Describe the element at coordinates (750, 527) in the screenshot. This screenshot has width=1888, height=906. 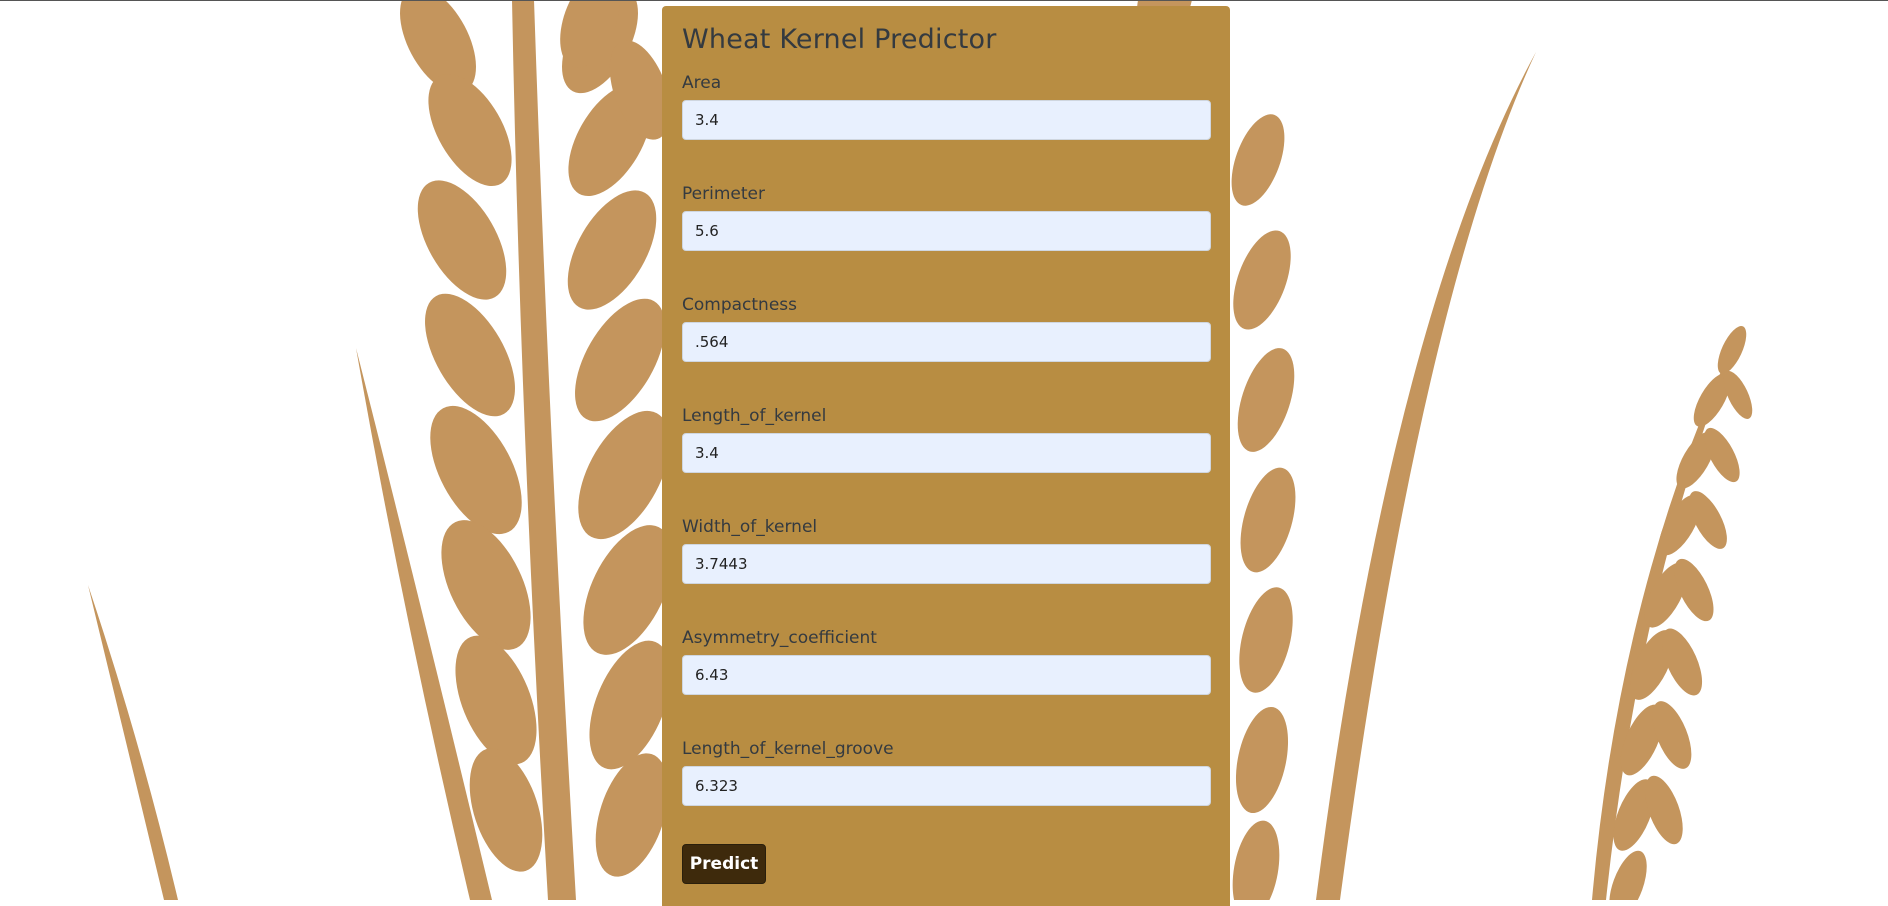
I see `width-of-kernel-label: Width_of_kernel` at that location.